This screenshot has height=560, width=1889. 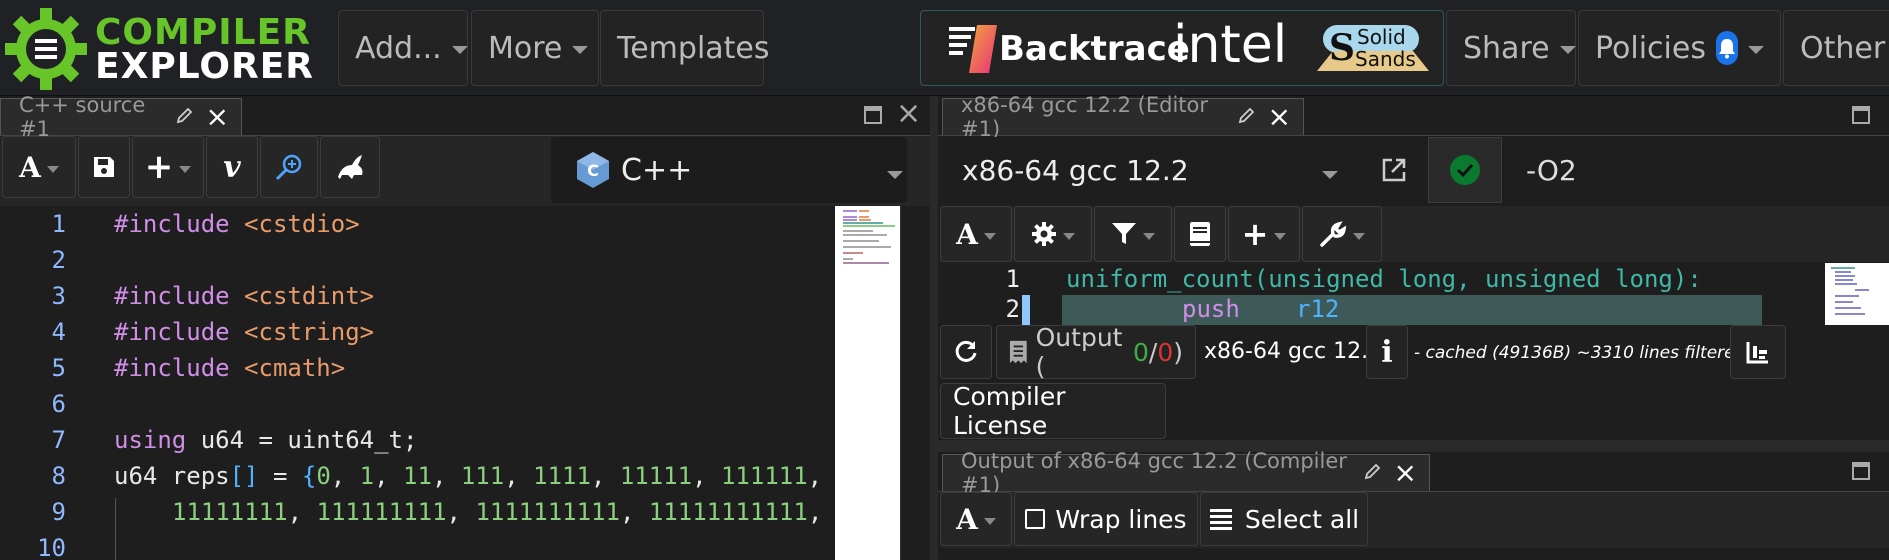 I want to click on line-number: 10, so click(x=51, y=547).